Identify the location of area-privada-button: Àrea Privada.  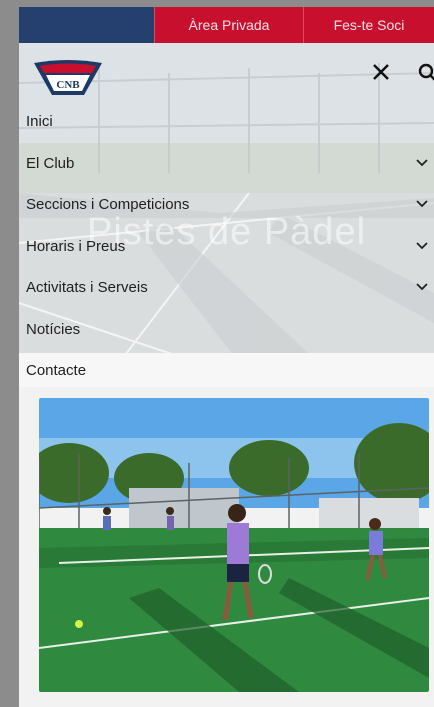
(228, 25).